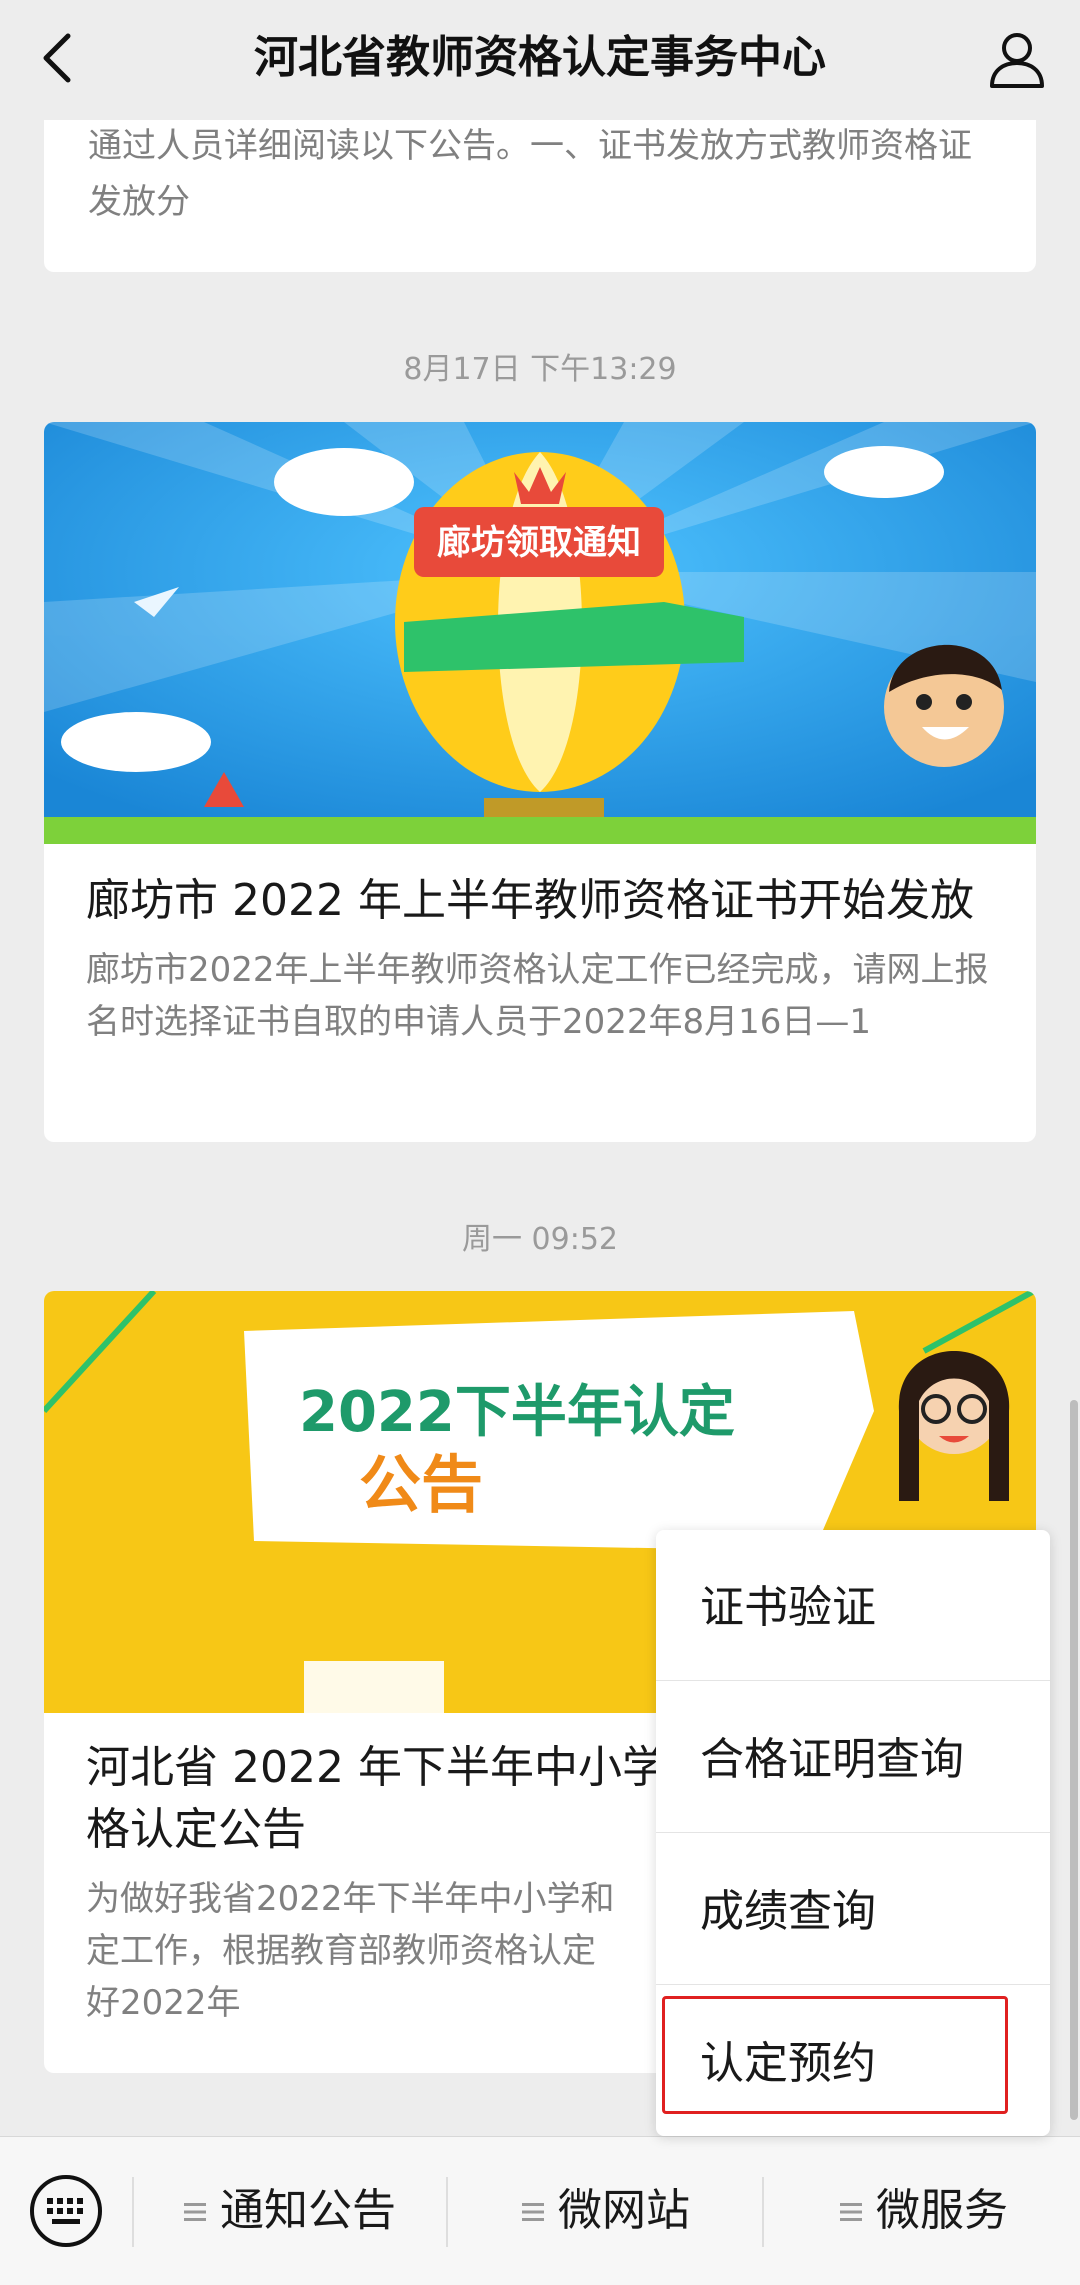  What do you see at coordinates (540, 1239) in the screenshot?
I see `message-time: 周一 09:52` at bounding box center [540, 1239].